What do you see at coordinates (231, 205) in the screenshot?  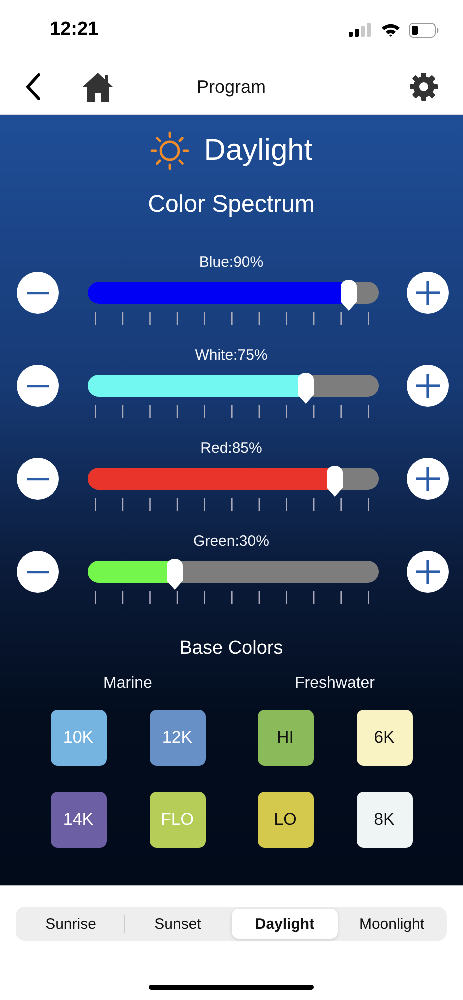 I see `section-title: Color Spectrum` at bounding box center [231, 205].